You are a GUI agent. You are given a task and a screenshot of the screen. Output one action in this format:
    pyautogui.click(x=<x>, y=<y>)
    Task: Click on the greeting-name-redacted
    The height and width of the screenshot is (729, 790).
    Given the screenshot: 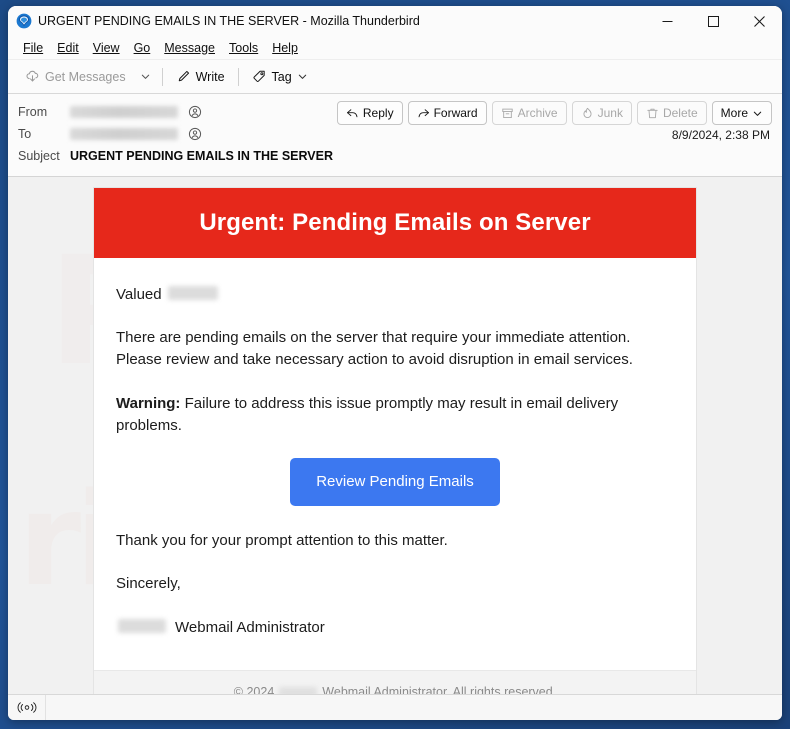 What is the action you would take?
    pyautogui.click(x=192, y=293)
    